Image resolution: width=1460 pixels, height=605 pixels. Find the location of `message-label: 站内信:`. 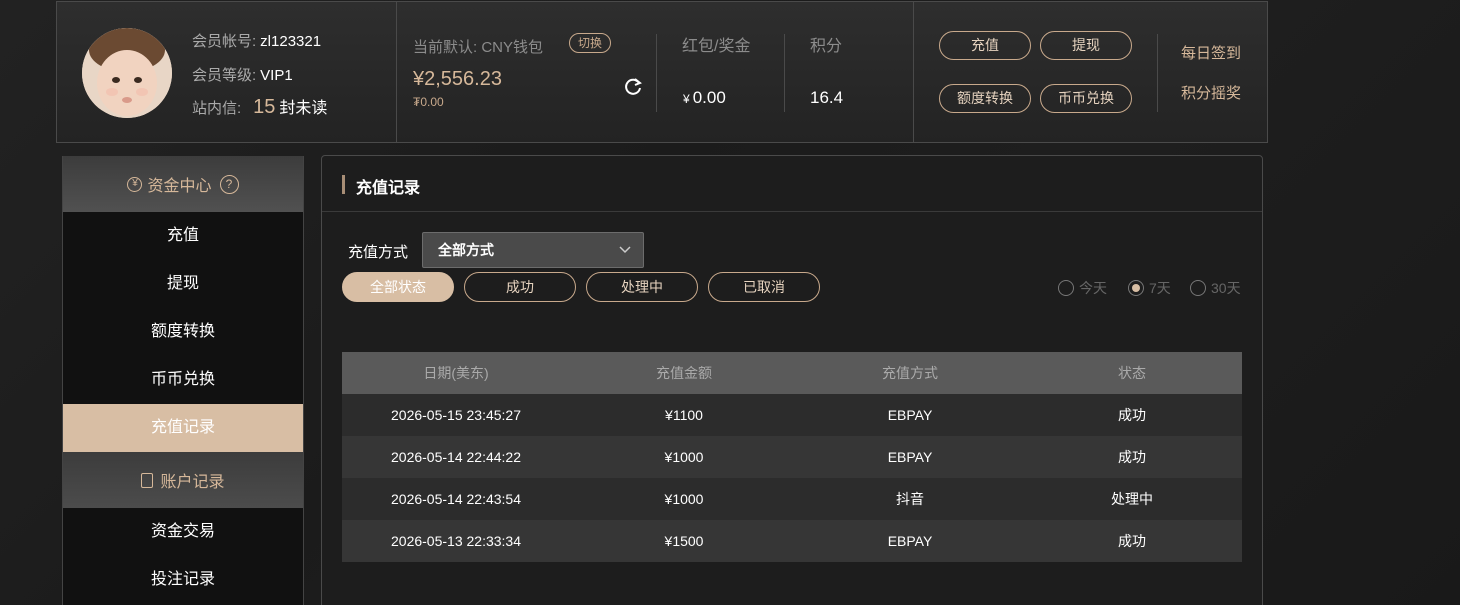

message-label: 站内信: is located at coordinates (217, 108).